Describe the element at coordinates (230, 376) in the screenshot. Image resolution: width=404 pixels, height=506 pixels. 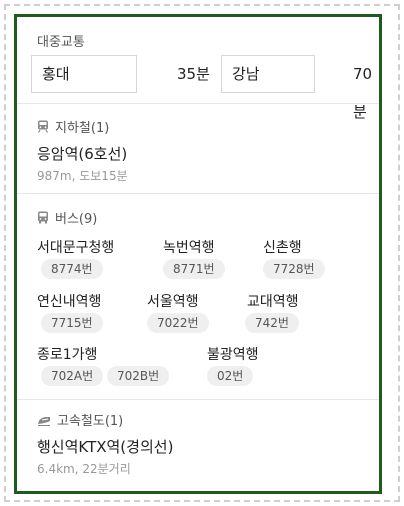
I see `bus-number-chip: 02번` at that location.